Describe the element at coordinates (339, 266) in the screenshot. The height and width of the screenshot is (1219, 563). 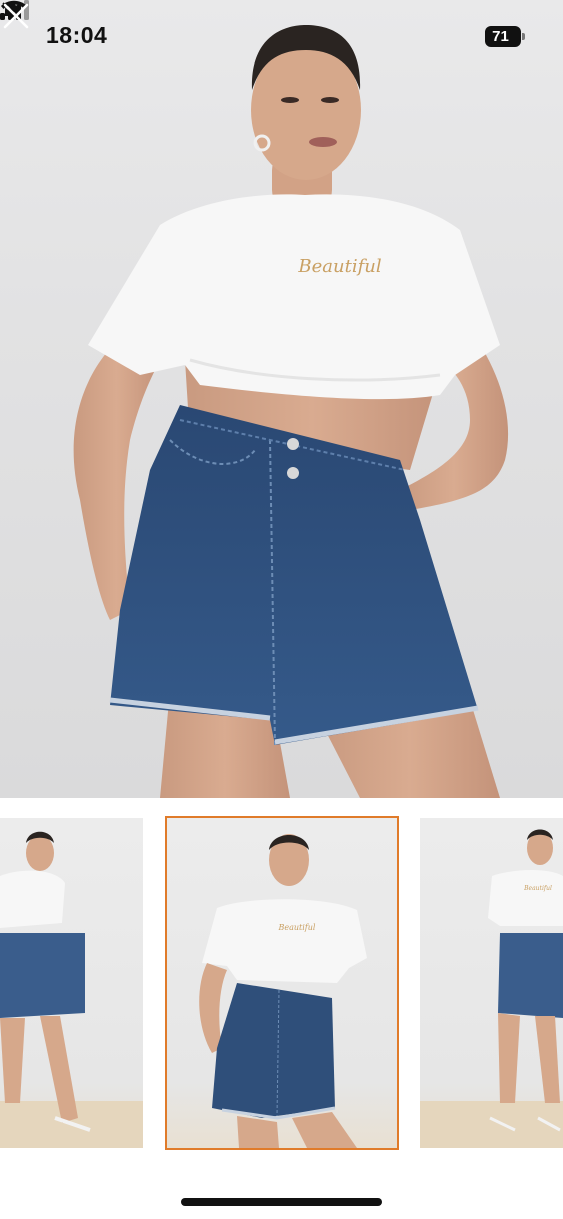
I see `tshirt-print: Beautiful` at that location.